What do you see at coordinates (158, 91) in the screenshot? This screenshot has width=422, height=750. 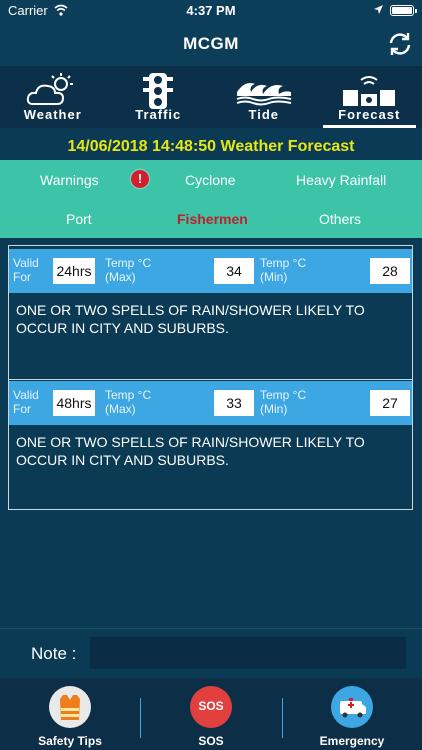 I see `traffic-light-icon` at bounding box center [158, 91].